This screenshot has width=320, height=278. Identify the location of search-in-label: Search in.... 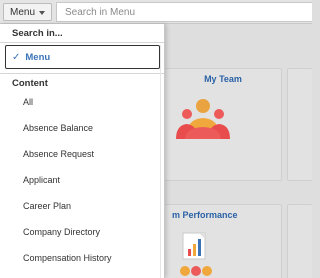
(37, 33).